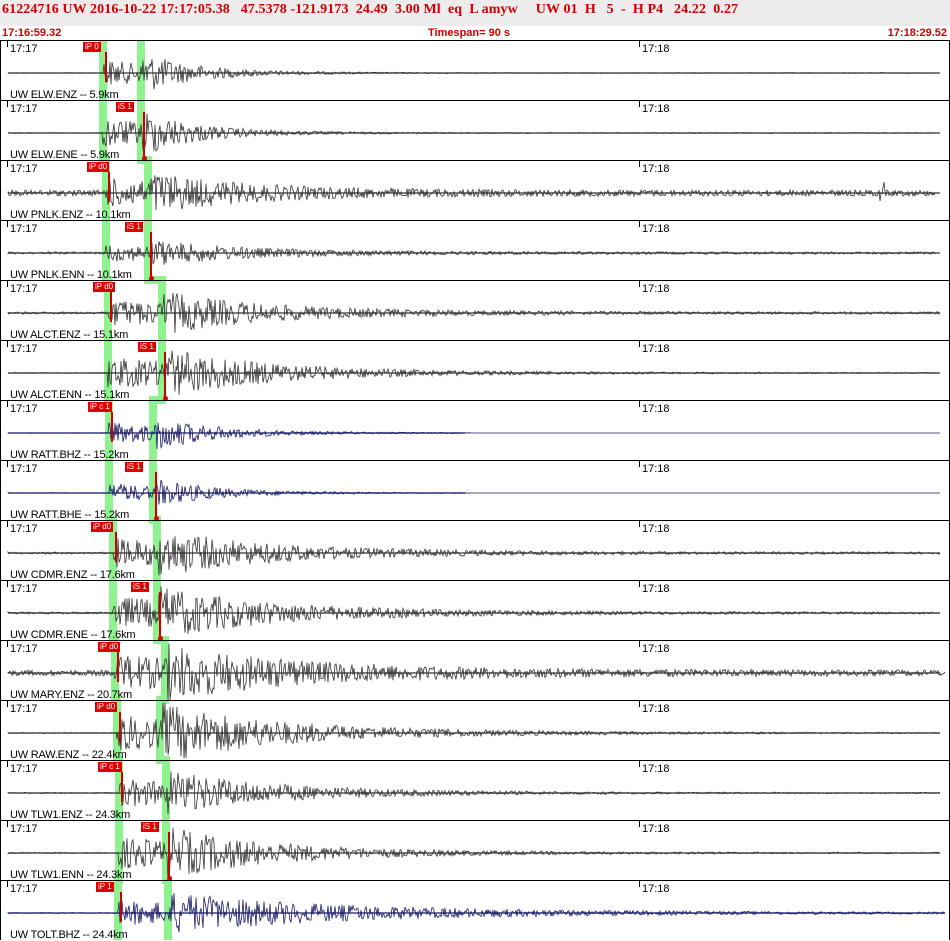 This screenshot has width=950, height=941. I want to click on channel-panel: 17:17 17:18 UW CDMR.ENE -- 17.6km iS 1, so click(475, 610).